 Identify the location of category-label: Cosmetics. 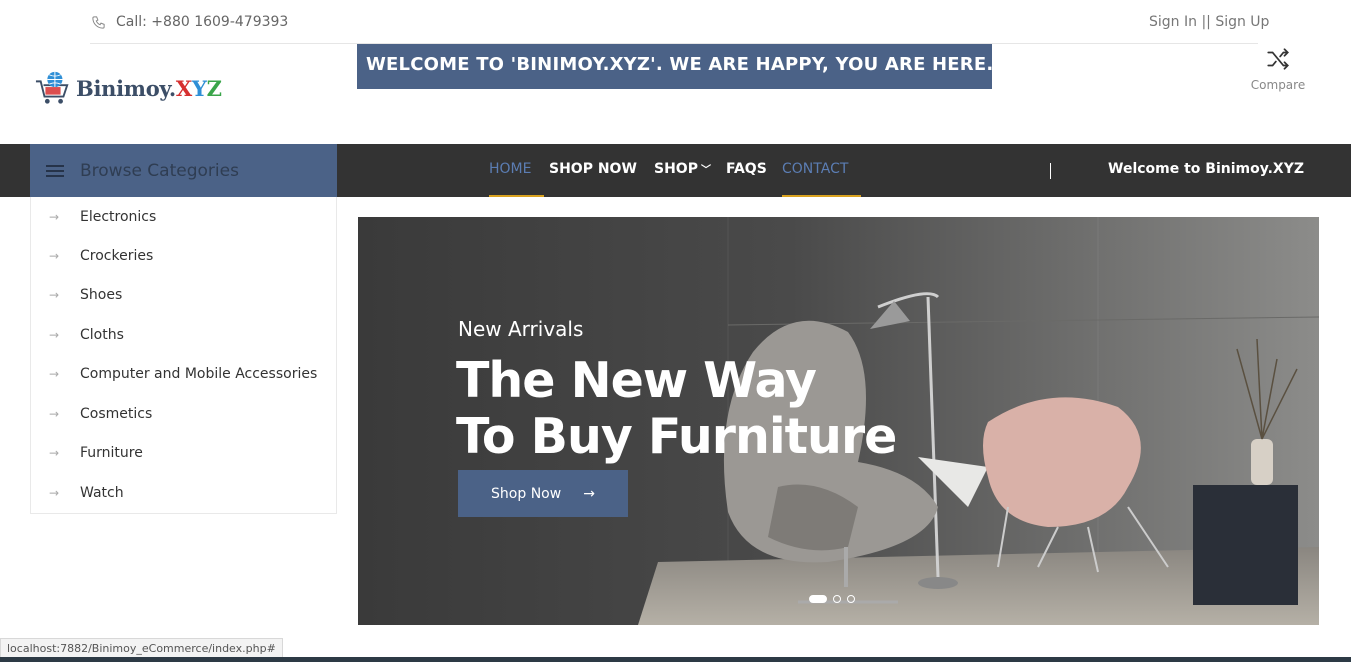
(116, 414).